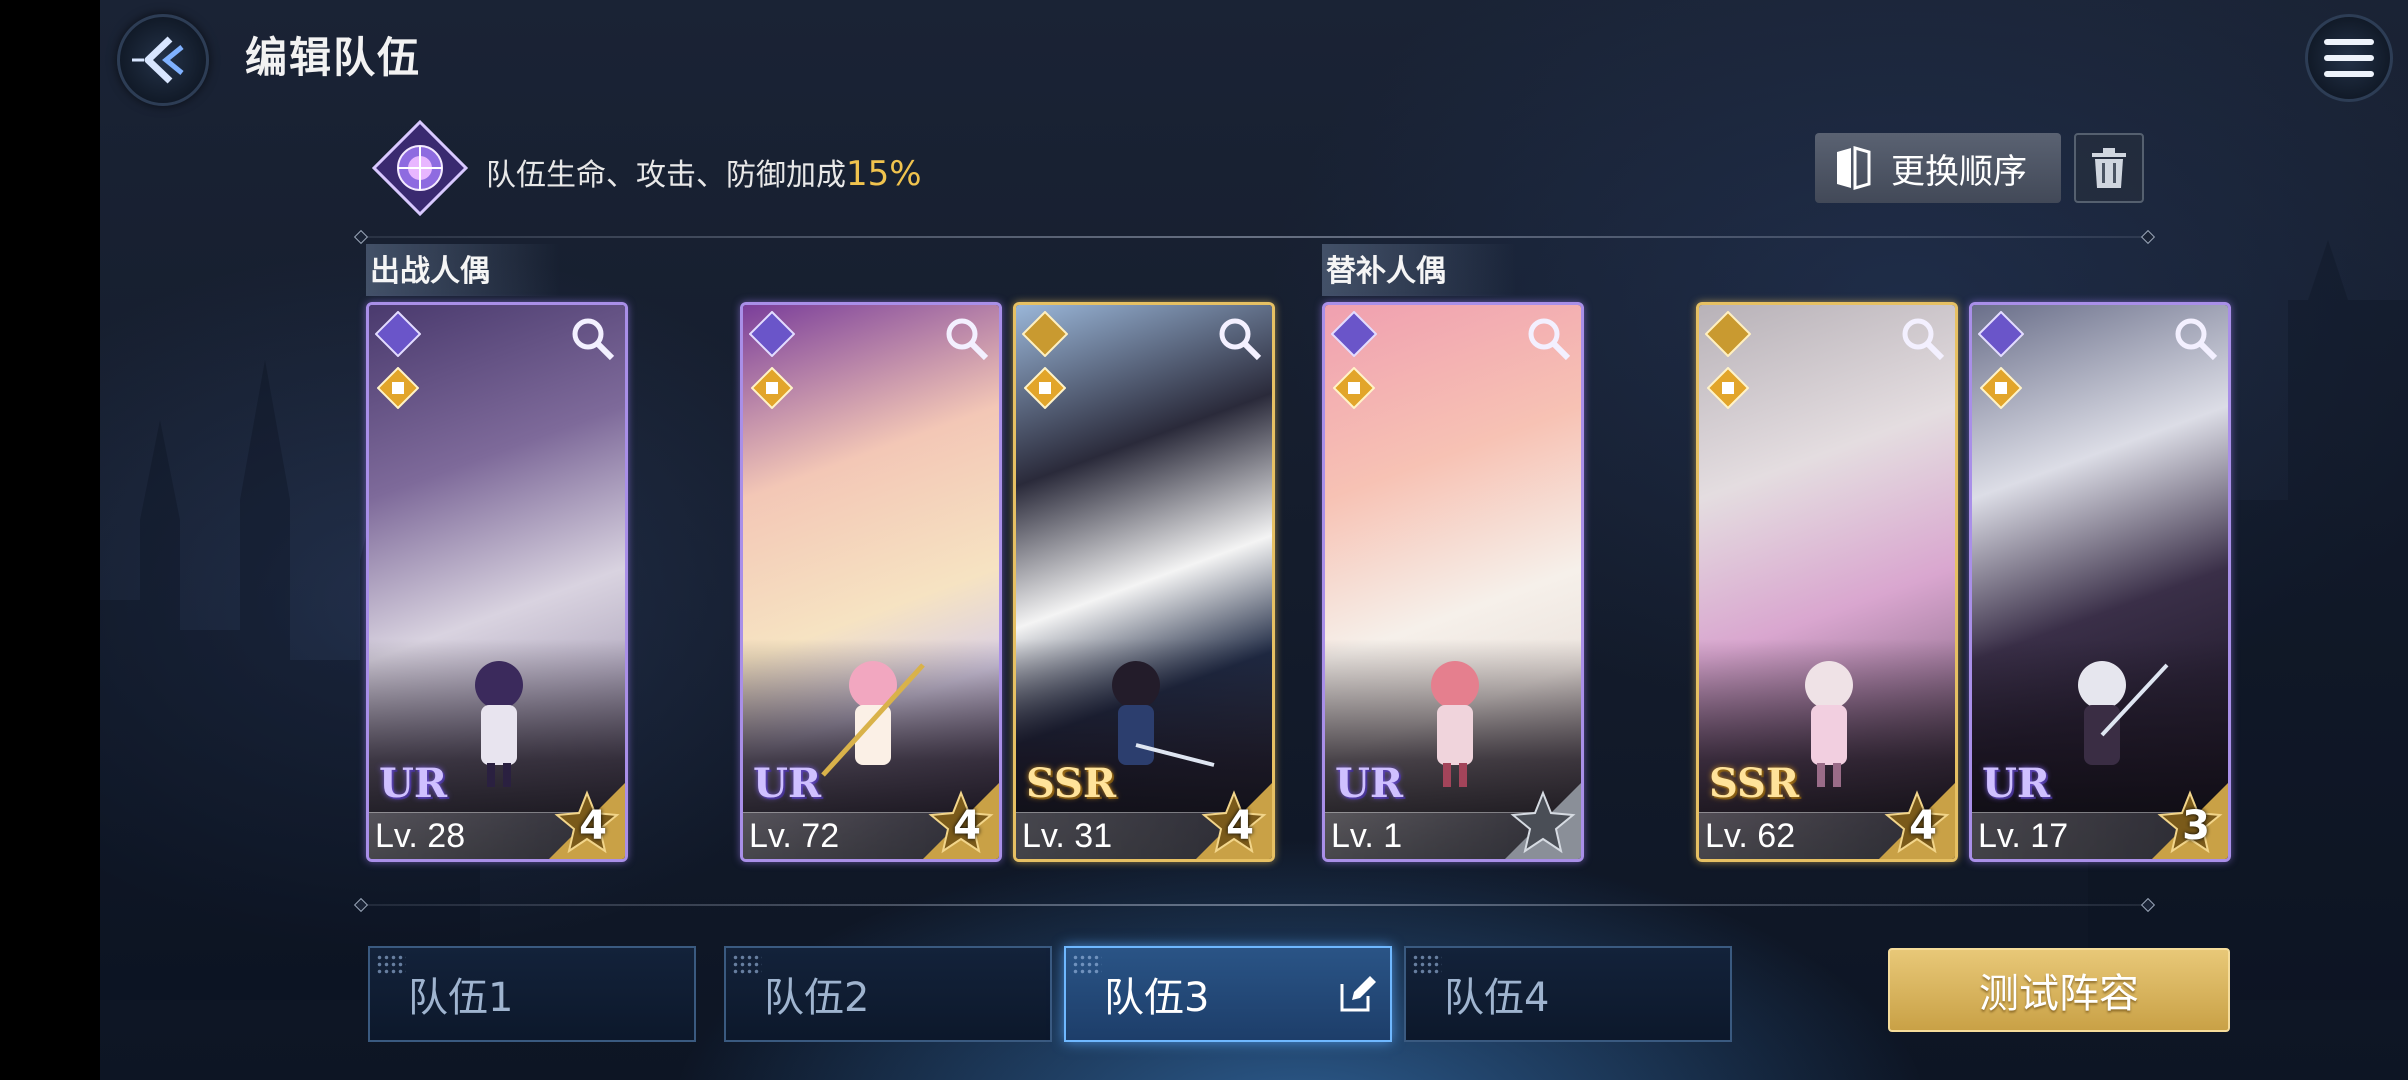 The height and width of the screenshot is (1080, 2408). I want to click on level-label: Lv. 72, so click(794, 836).